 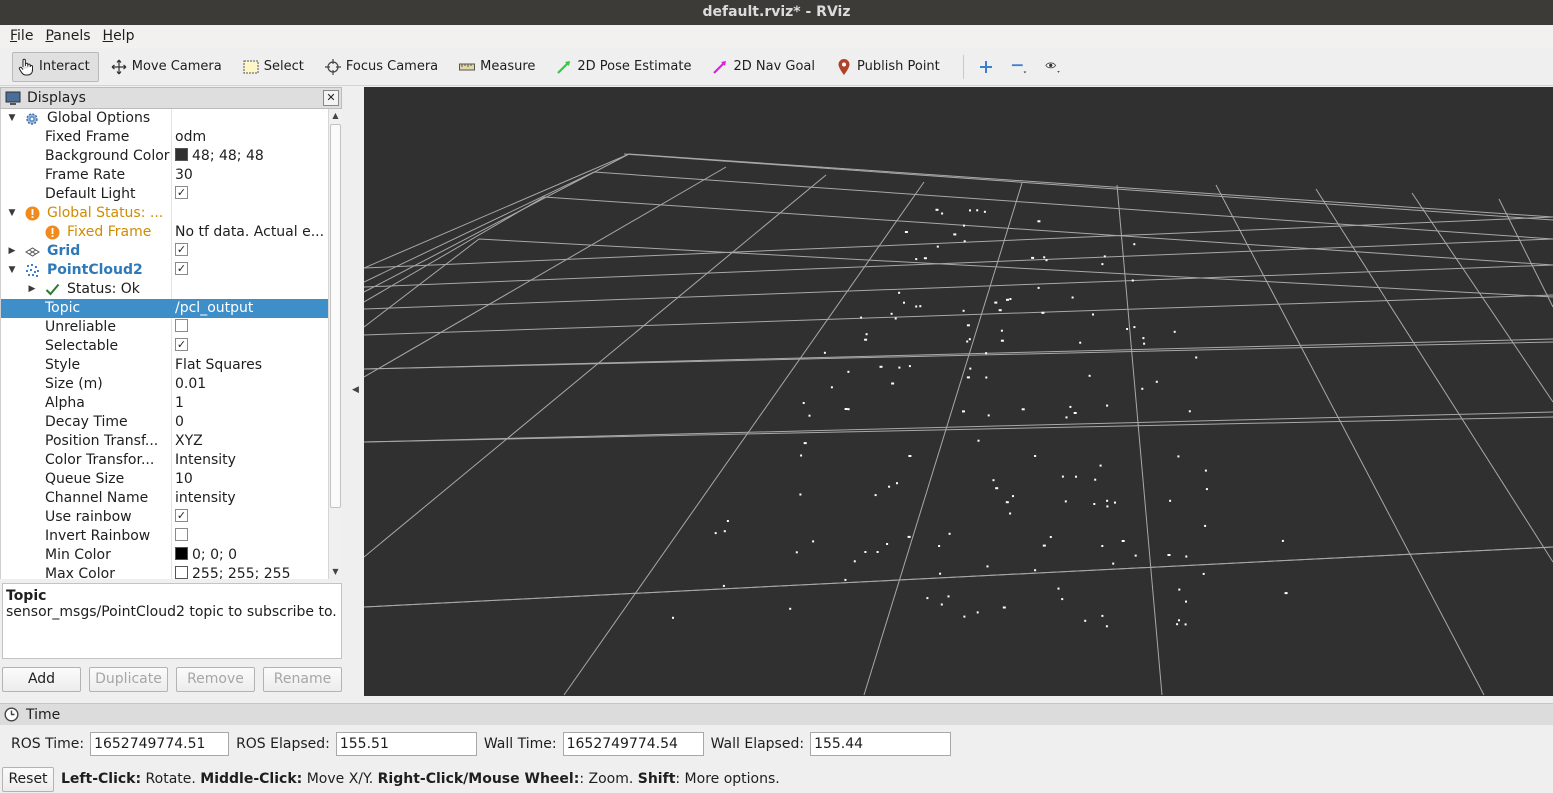 I want to click on tree-row-unreliable: Unreliable, so click(x=164, y=327).